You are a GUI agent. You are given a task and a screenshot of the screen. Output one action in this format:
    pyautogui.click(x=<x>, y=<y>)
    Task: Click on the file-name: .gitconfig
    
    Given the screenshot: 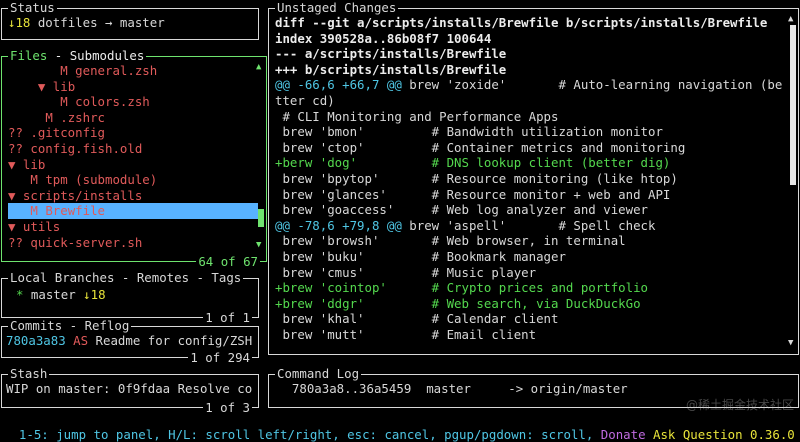 What is the action you would take?
    pyautogui.click(x=63, y=133)
    